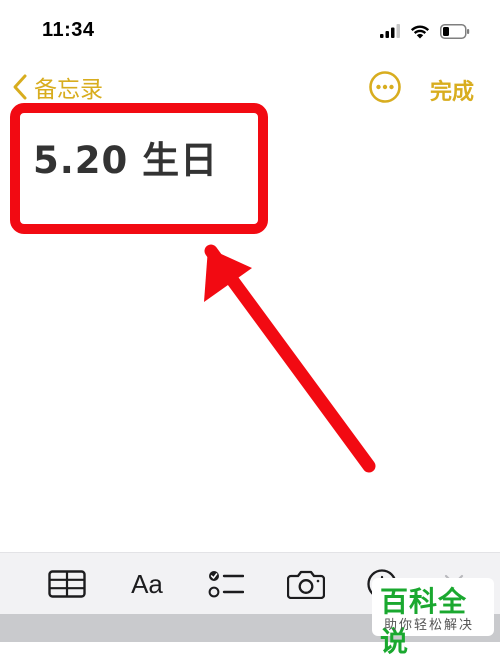 The image size is (500, 660). I want to click on camera-button, so click(306, 584).